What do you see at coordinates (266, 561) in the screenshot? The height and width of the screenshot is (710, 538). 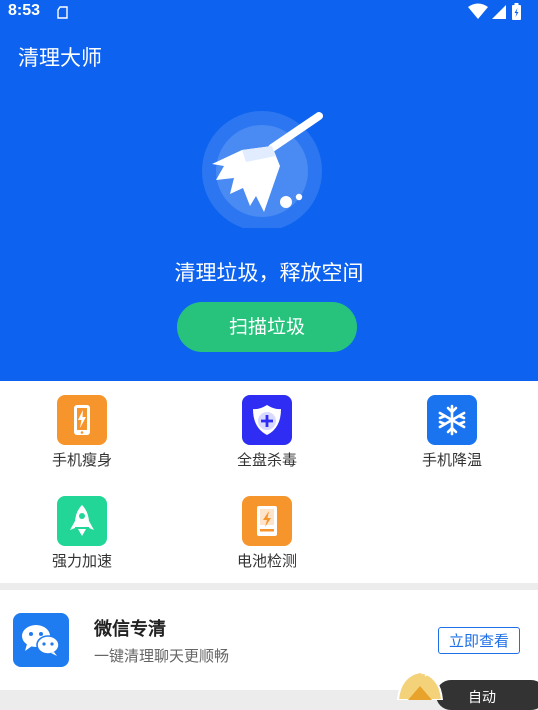 I see `tool-label: 电池检测` at bounding box center [266, 561].